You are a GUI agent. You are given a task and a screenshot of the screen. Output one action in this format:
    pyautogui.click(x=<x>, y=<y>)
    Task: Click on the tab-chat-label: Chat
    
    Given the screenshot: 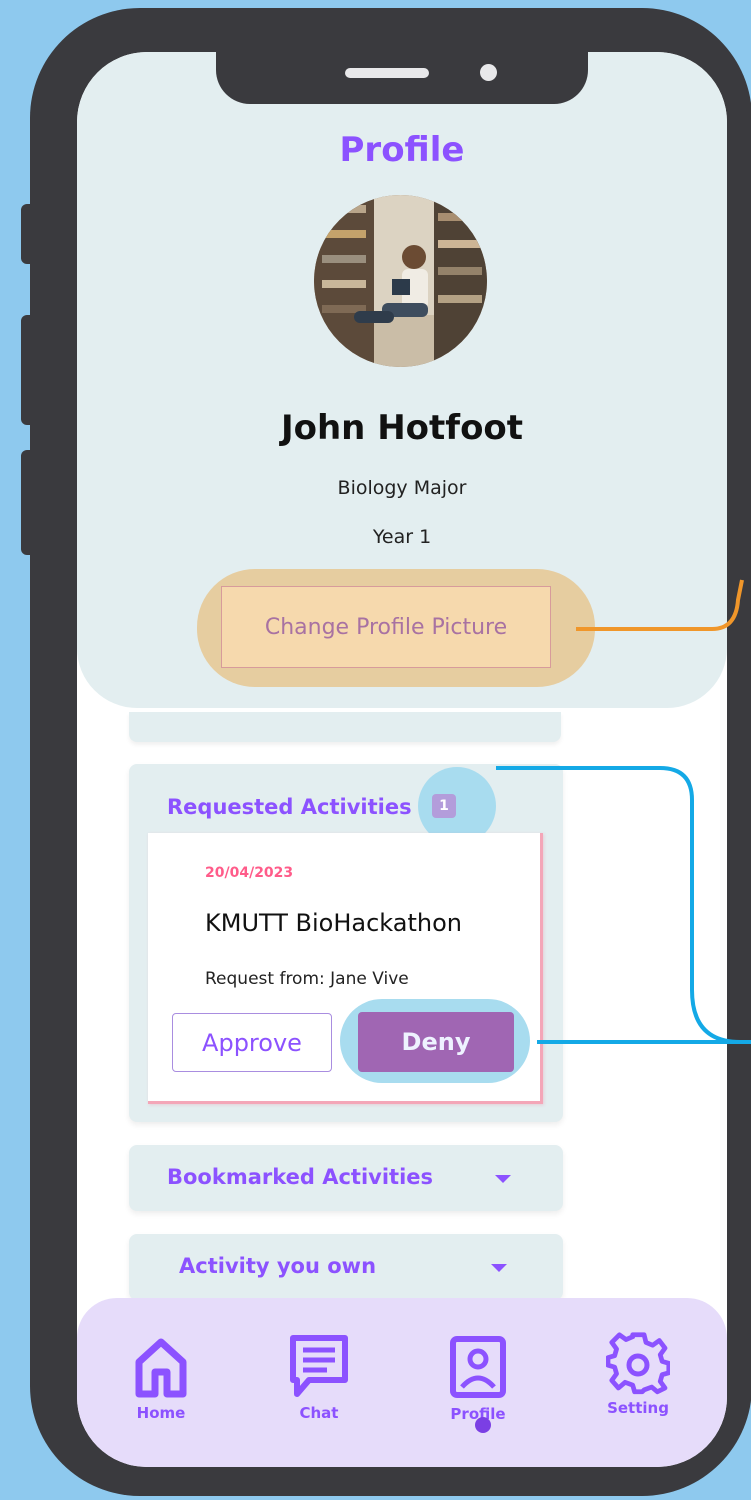 What is the action you would take?
    pyautogui.click(x=319, y=1413)
    